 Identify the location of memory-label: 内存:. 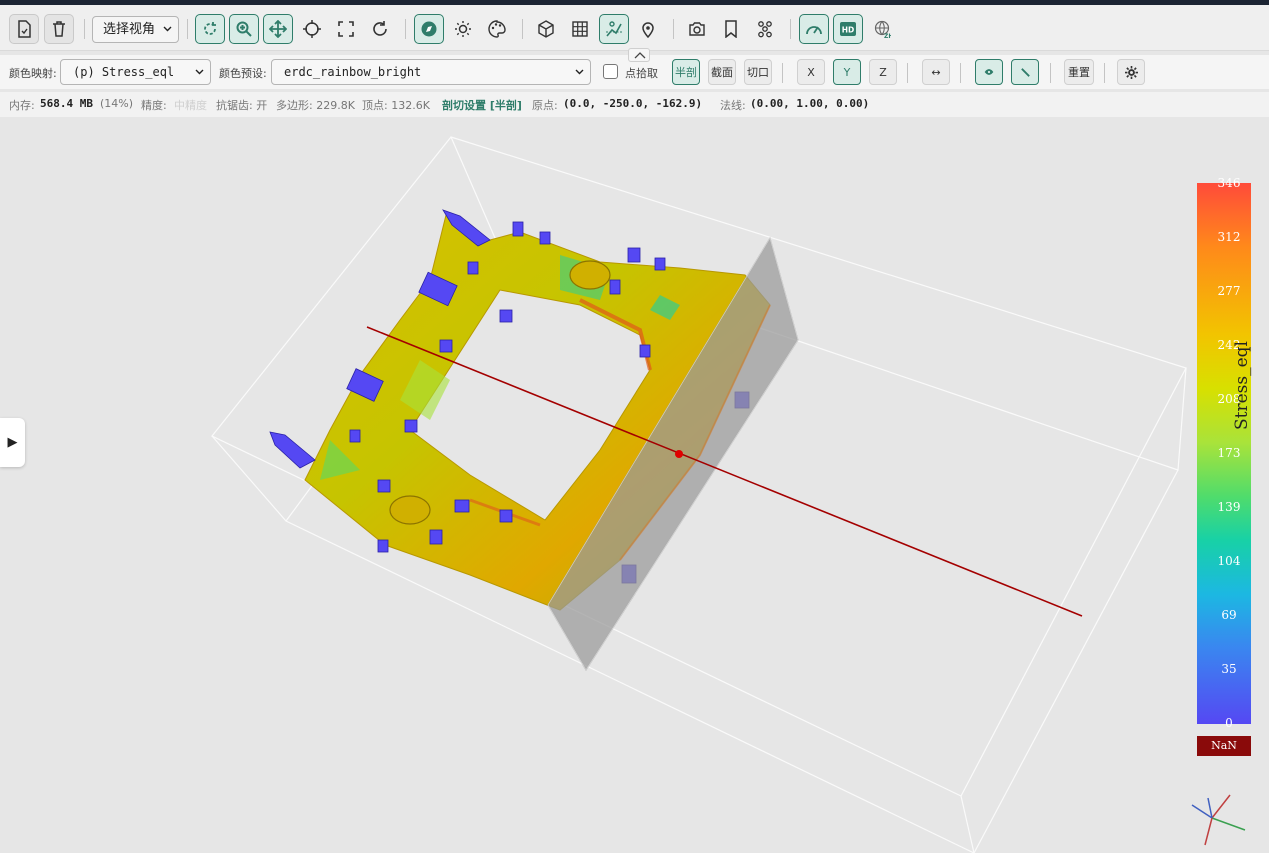
(22, 105).